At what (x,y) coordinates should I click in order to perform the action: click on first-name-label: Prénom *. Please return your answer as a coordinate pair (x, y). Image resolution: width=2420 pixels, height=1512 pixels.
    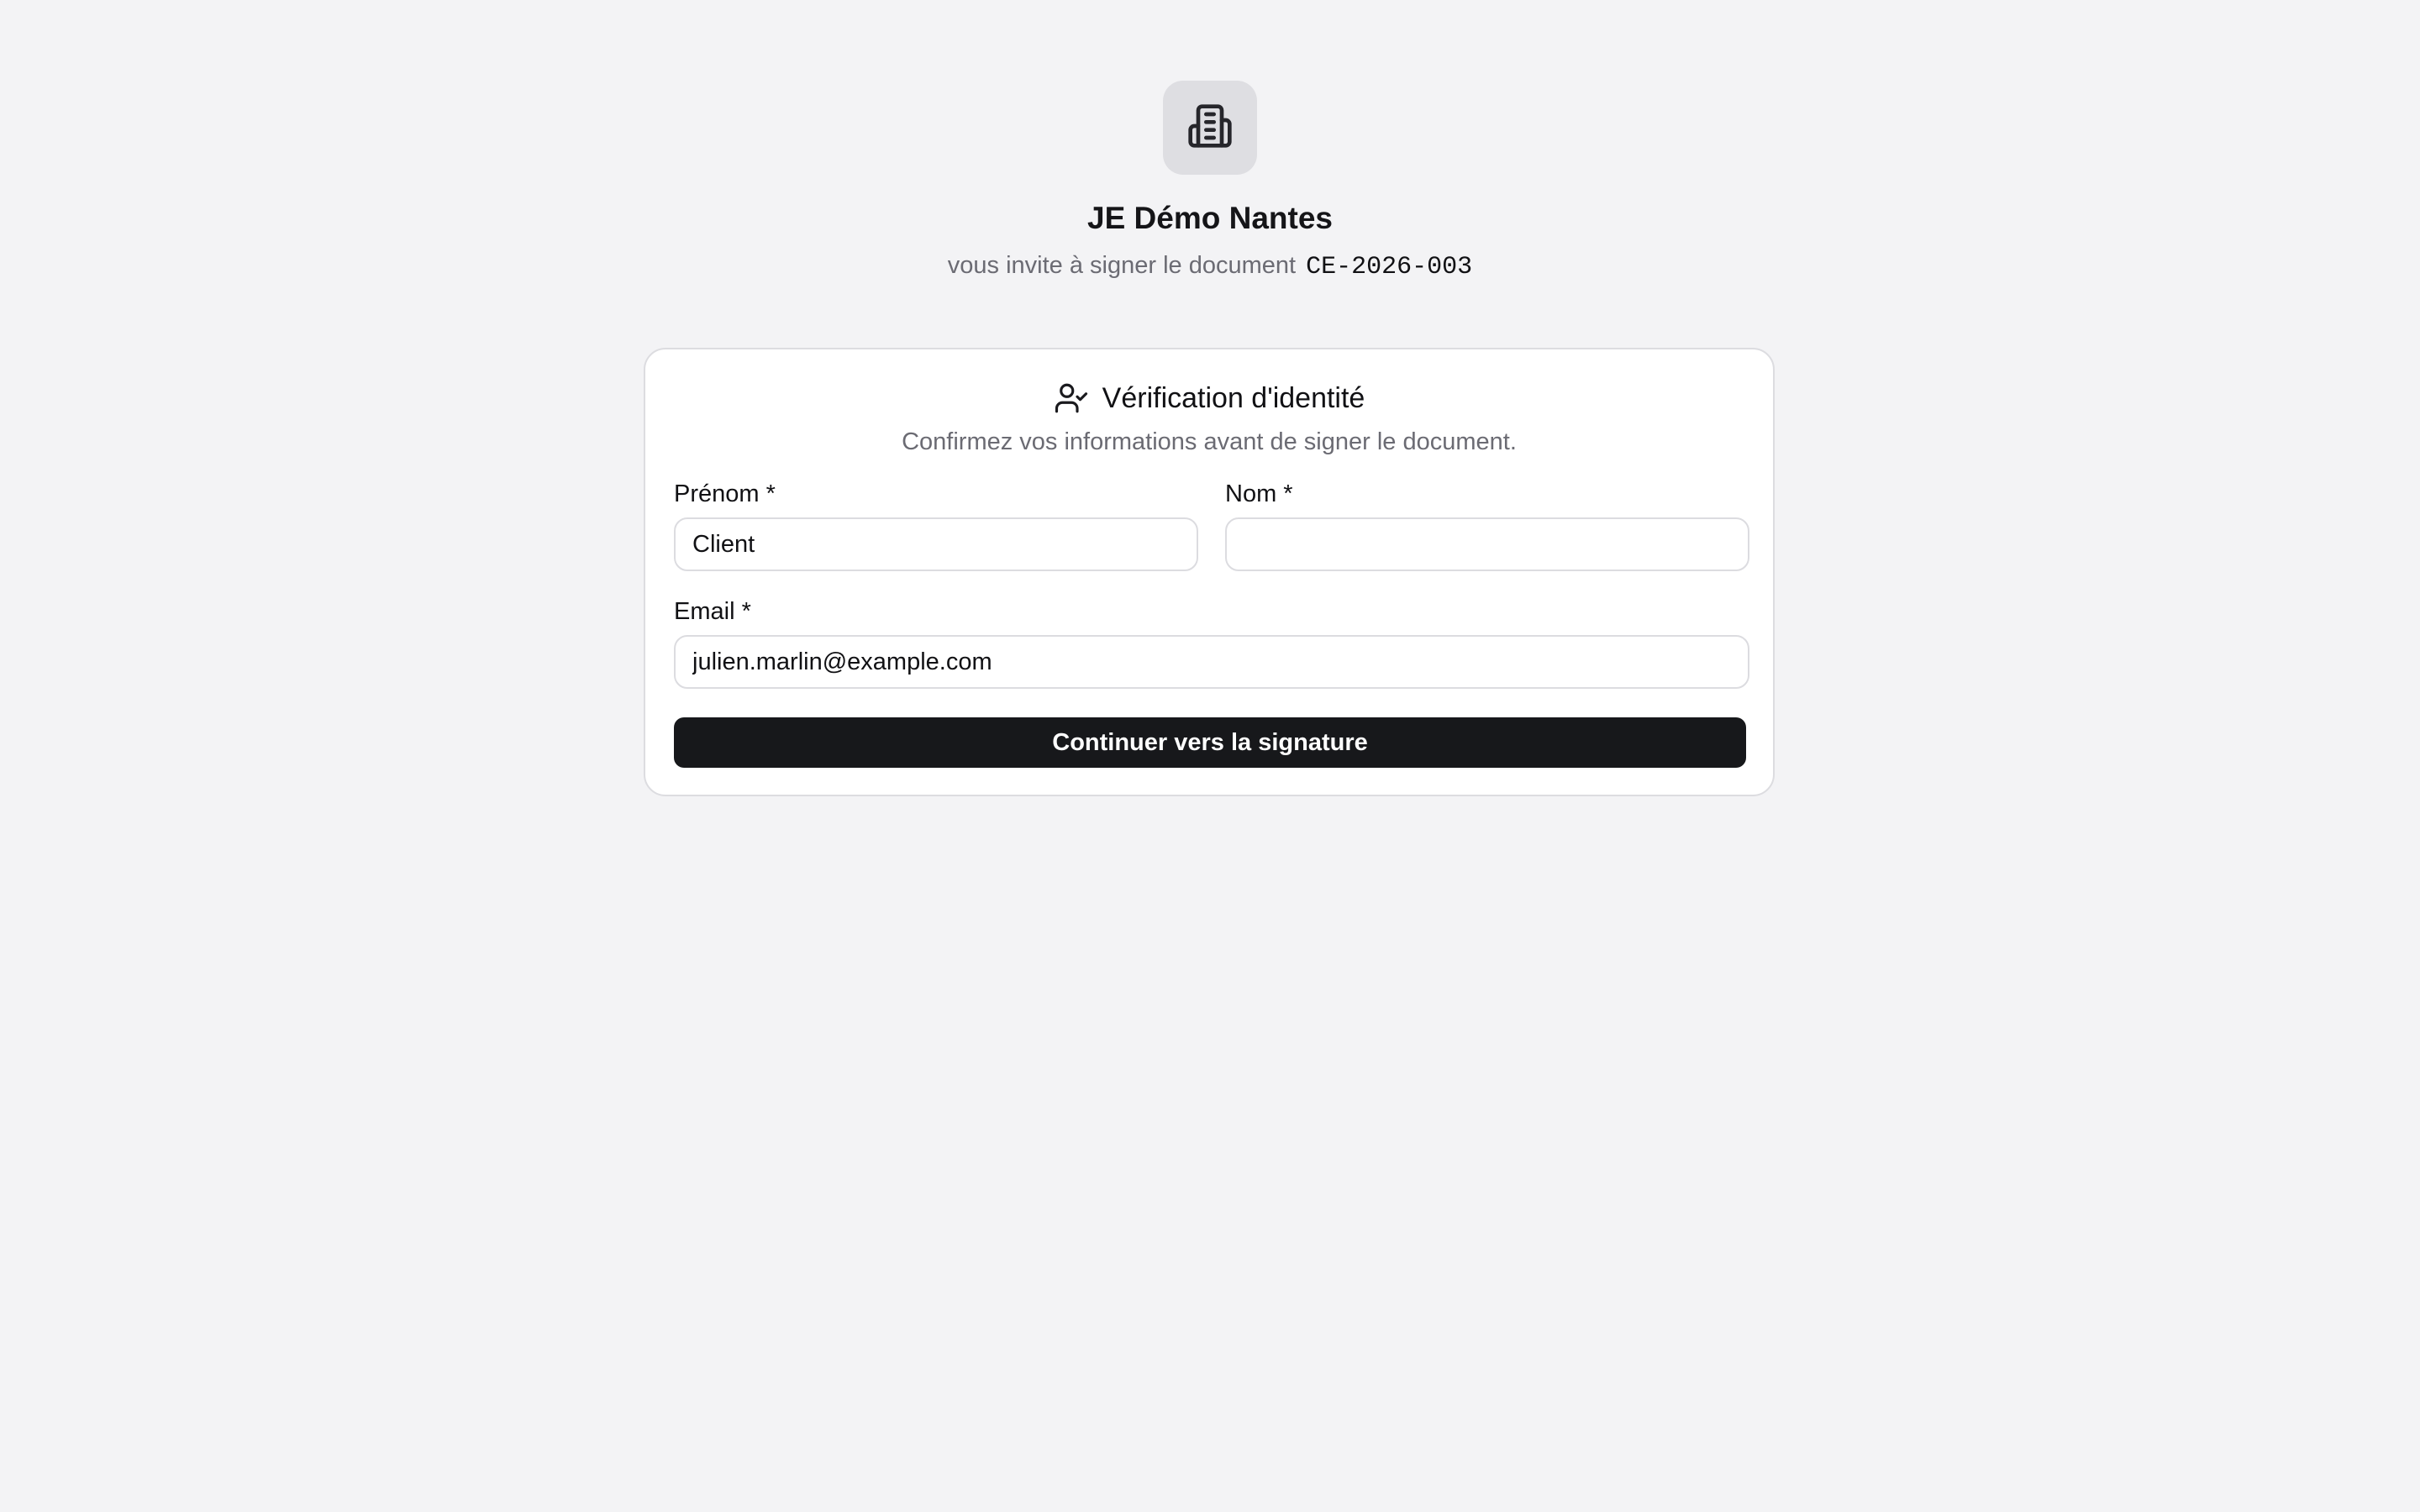
    Looking at the image, I should click on (725, 493).